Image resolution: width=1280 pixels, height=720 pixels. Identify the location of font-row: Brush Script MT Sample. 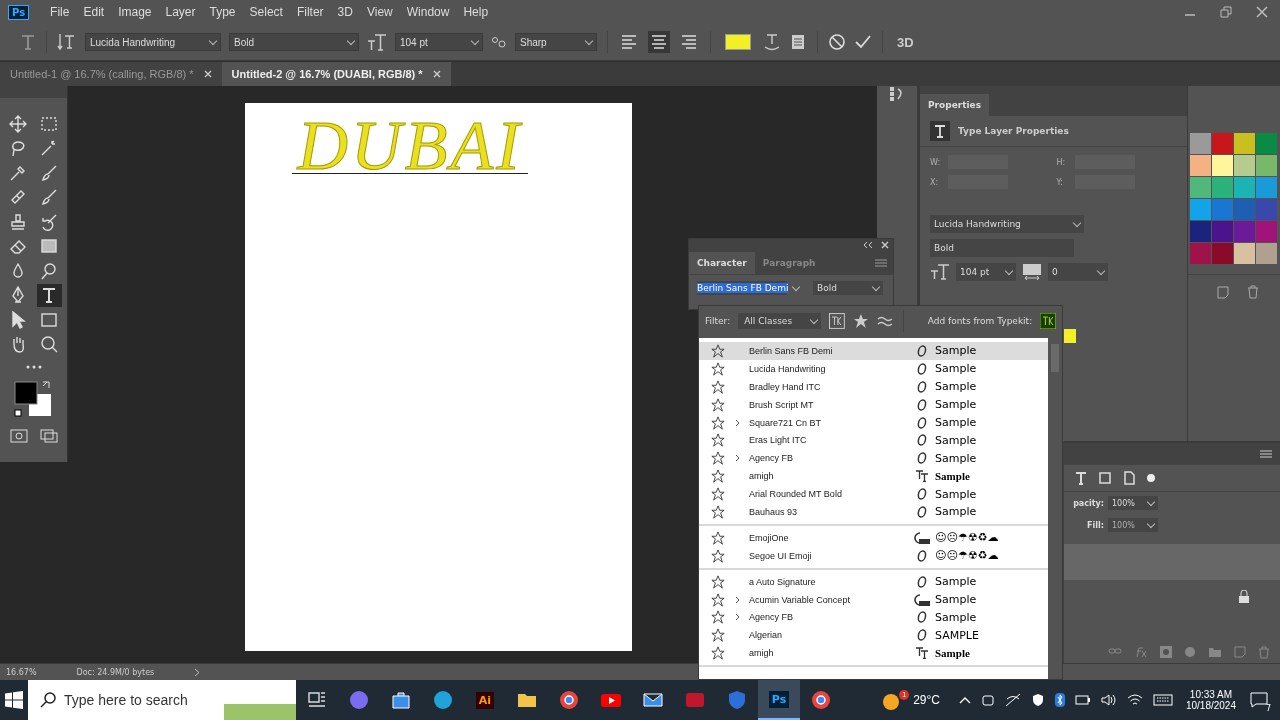
(873, 404).